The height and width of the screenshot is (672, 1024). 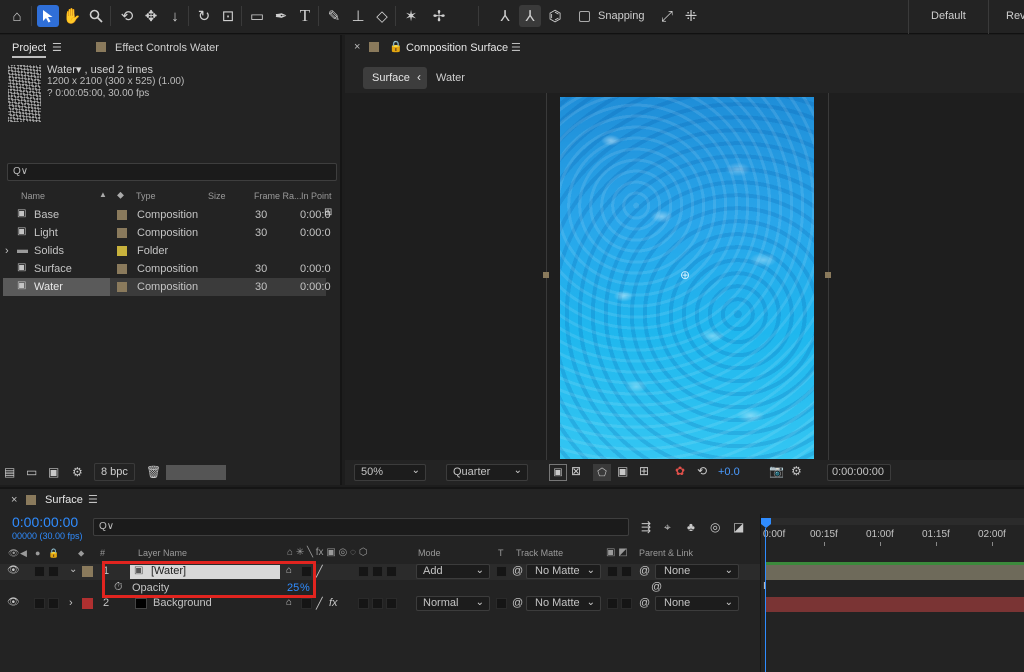 What do you see at coordinates (281, 16) in the screenshot?
I see `pen-tool-icon: ✒` at bounding box center [281, 16].